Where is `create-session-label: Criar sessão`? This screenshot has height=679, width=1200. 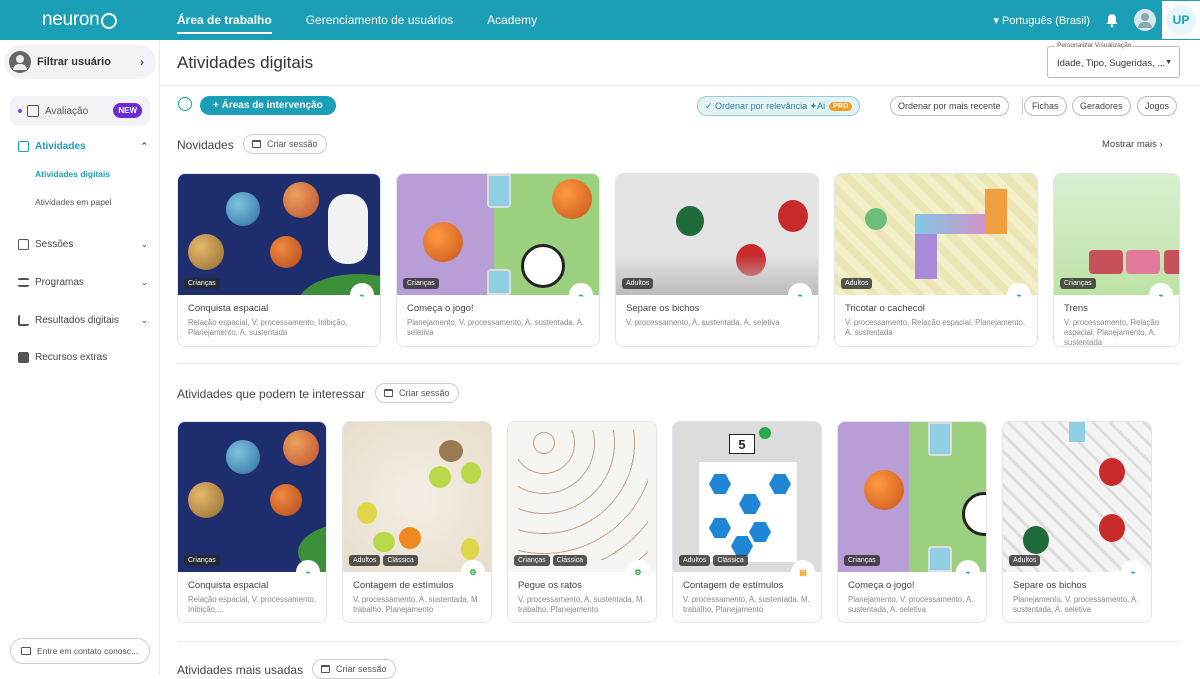
create-session-label: Criar sessão is located at coordinates (292, 144).